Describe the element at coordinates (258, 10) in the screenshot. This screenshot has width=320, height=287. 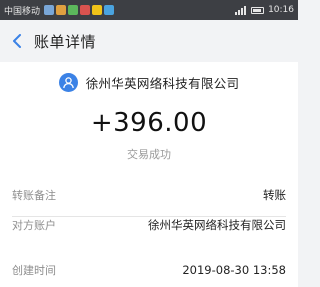
I see `battery-icon` at that location.